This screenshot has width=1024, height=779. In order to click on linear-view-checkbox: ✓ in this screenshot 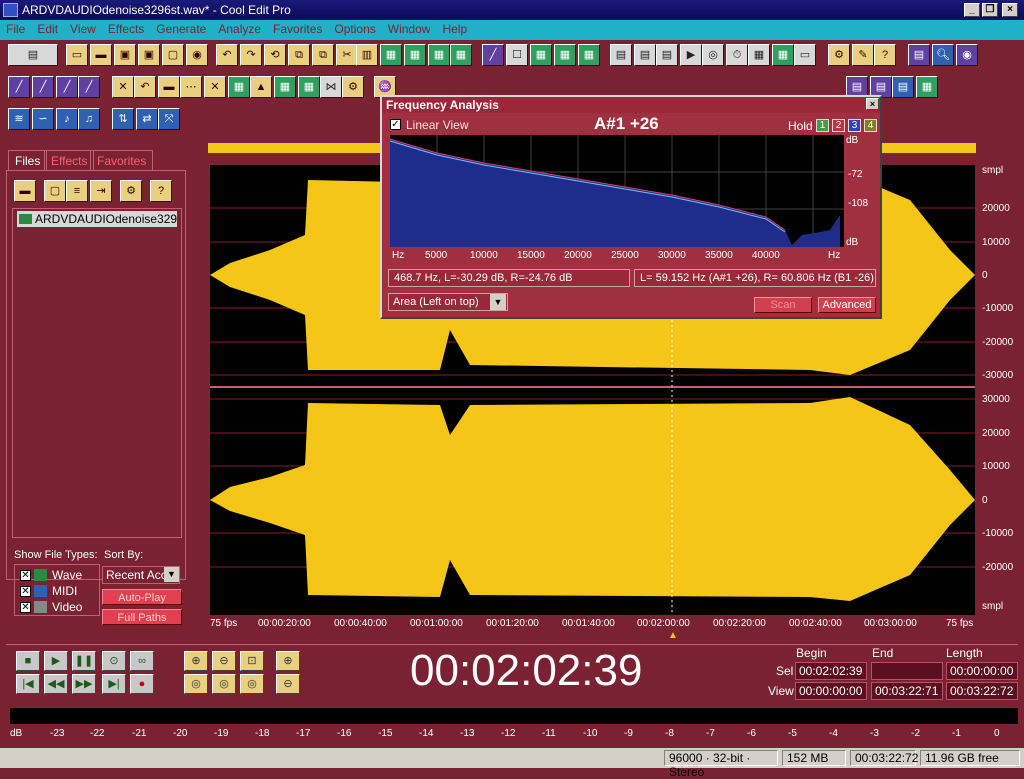, I will do `click(395, 124)`.